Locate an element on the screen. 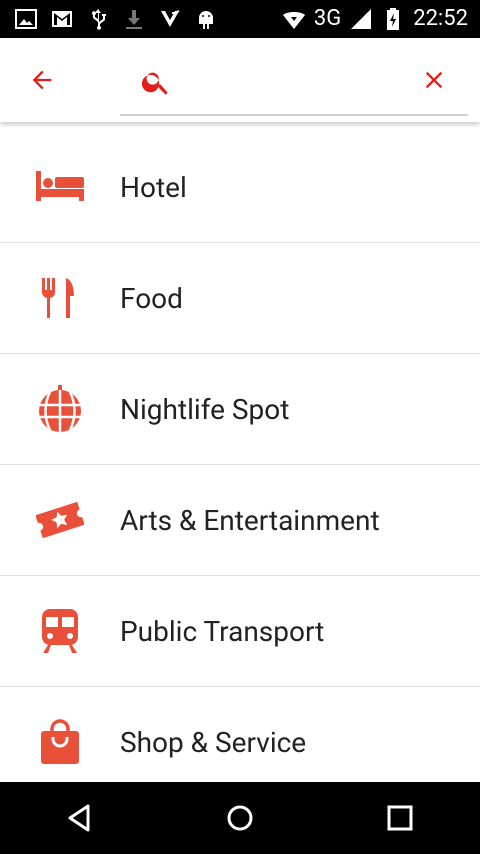 Image resolution: width=480 pixels, height=854 pixels. back-button is located at coordinates (42, 80).